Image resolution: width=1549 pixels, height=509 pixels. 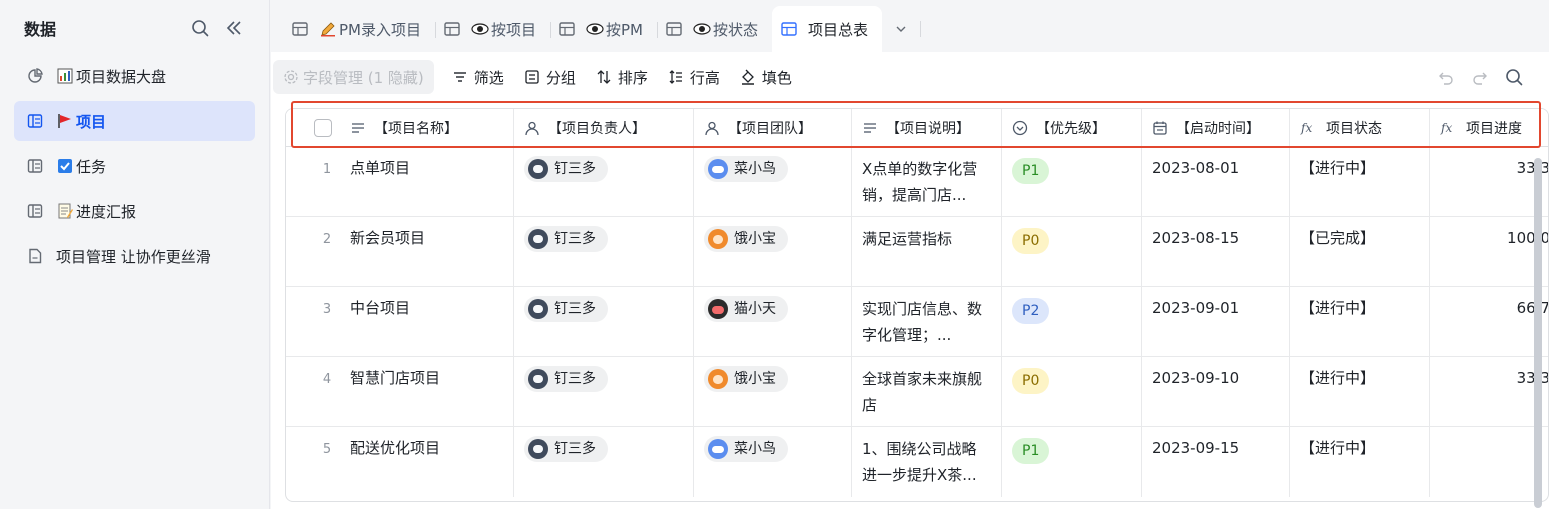 What do you see at coordinates (65, 211) in the screenshot?
I see `memo-icon` at bounding box center [65, 211].